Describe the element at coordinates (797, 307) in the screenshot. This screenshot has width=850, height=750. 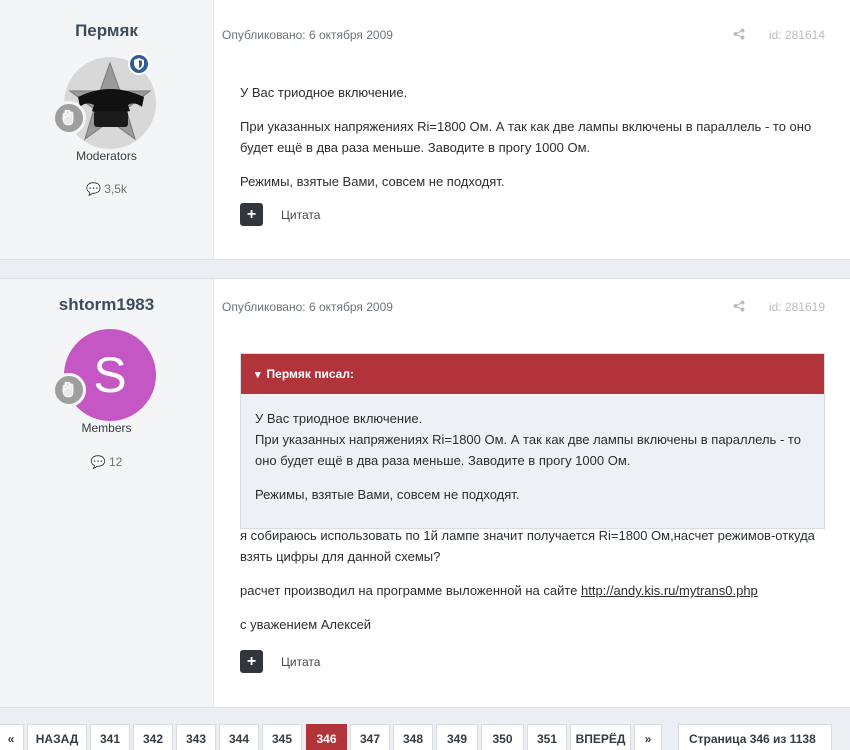
I see `post-id: id: 281619` at that location.